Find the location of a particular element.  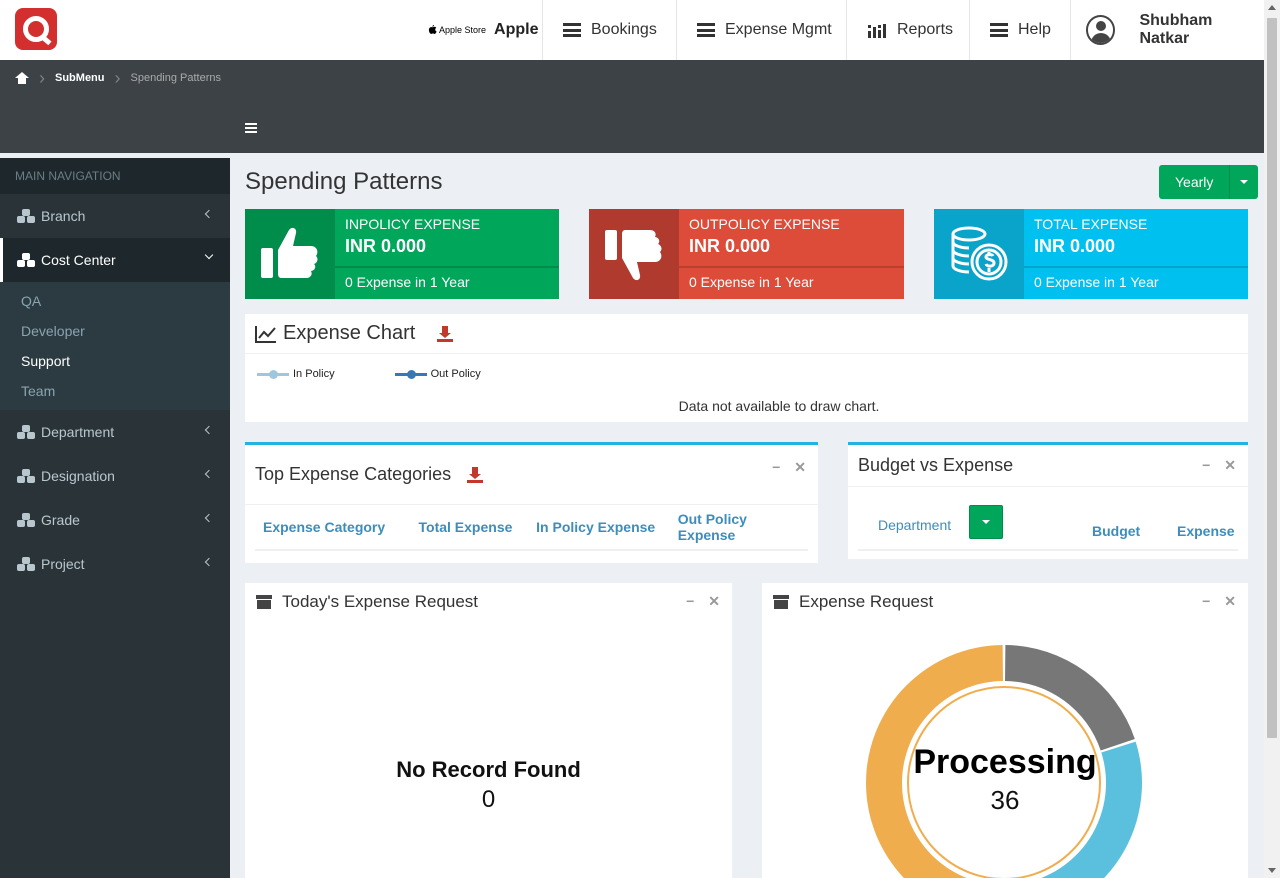

sidebar-item-label: Project is located at coordinates (63, 564).